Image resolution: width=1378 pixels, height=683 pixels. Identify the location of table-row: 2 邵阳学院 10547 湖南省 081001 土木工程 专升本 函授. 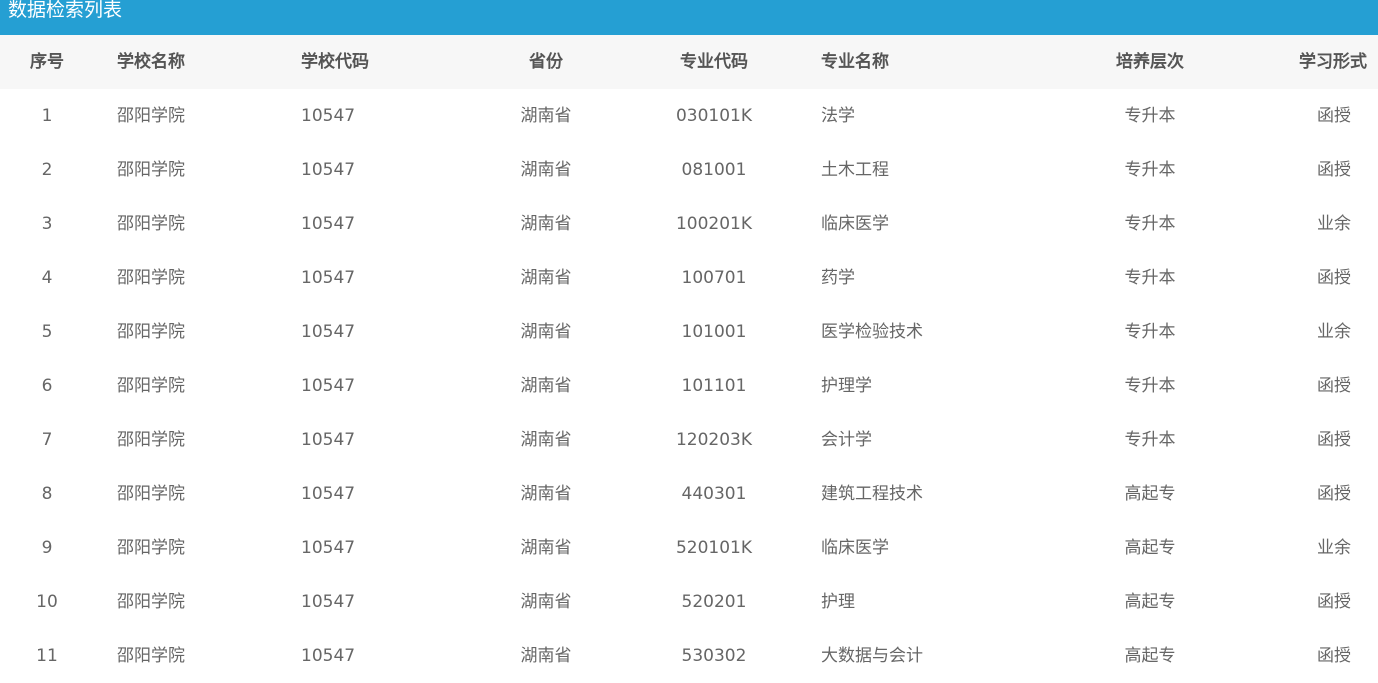
(689, 170).